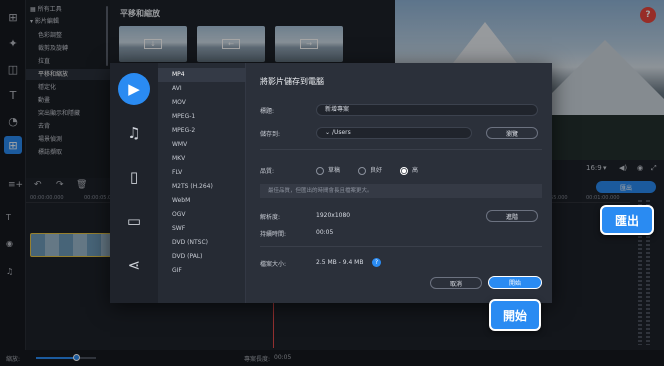  What do you see at coordinates (370, 170) in the screenshot?
I see `quality-good-radio: 良好` at bounding box center [370, 170].